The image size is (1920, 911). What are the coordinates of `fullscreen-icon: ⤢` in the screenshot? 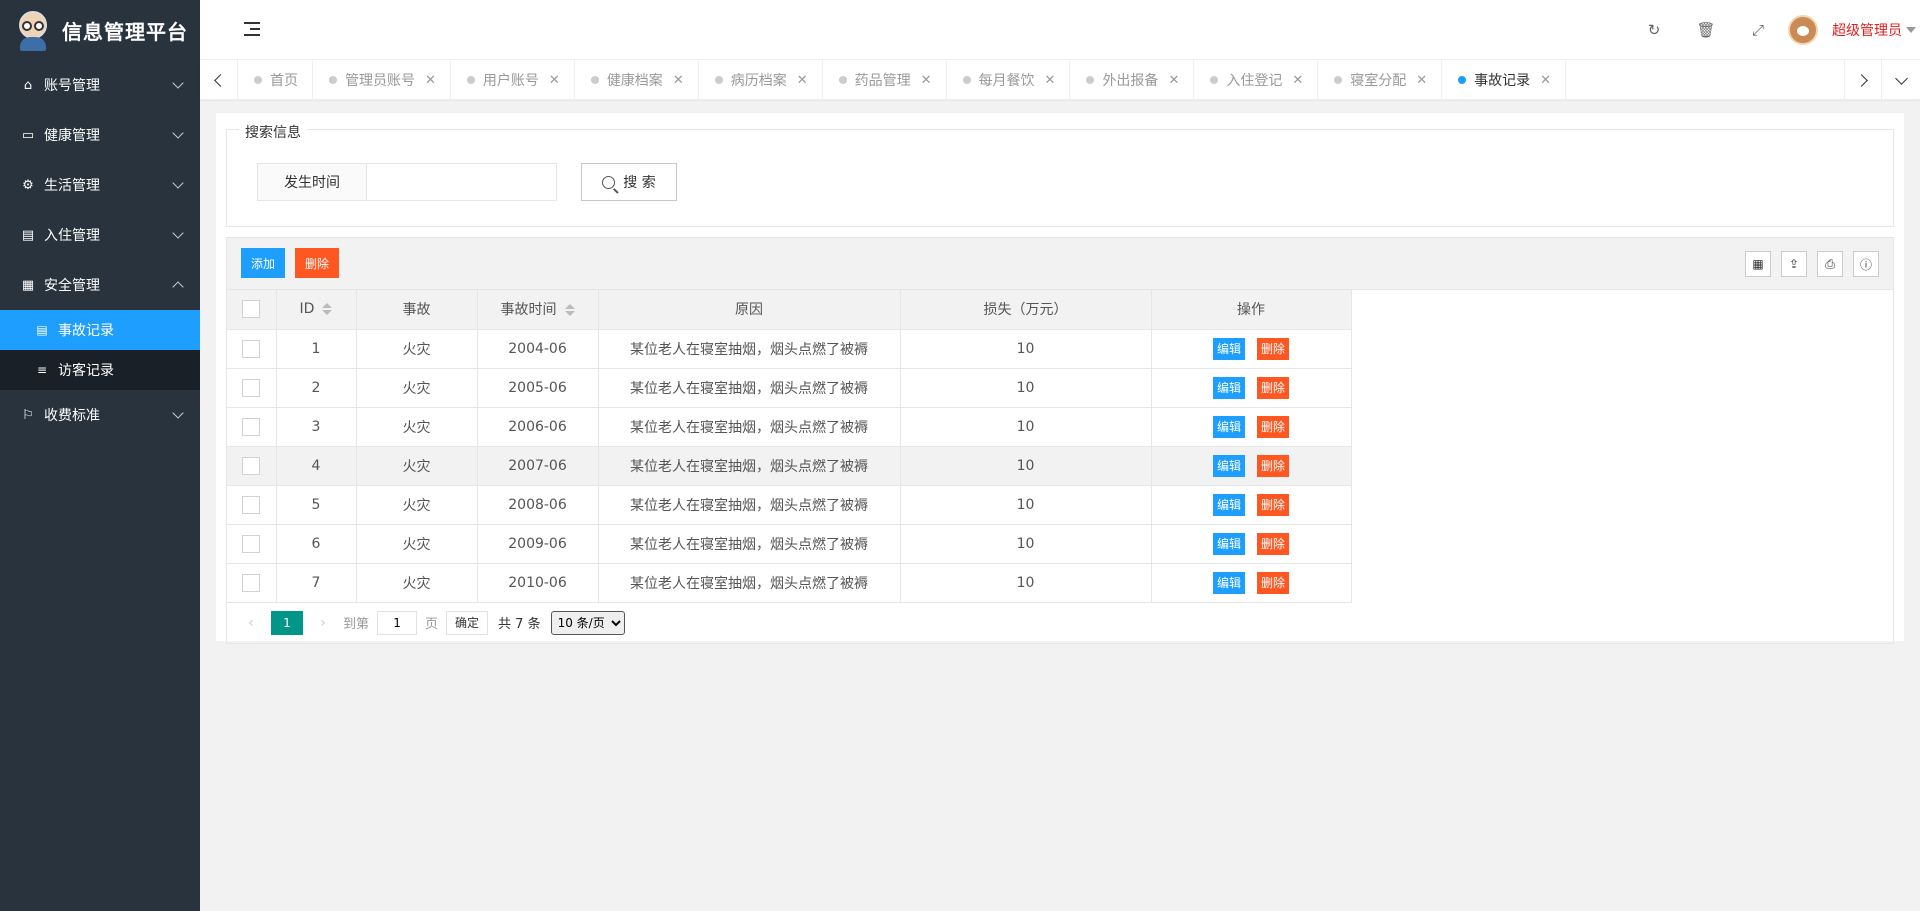 It's located at (1758, 30).